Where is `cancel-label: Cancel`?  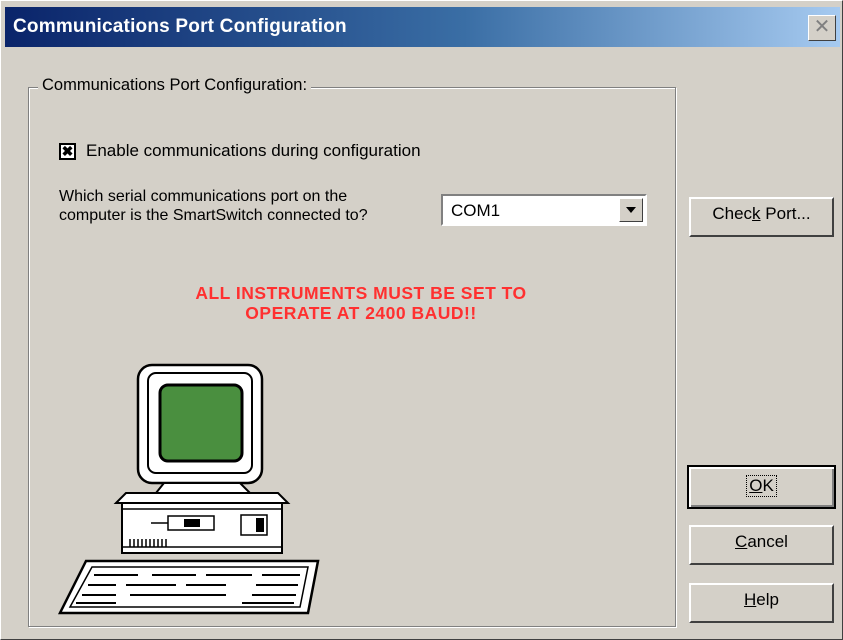 cancel-label: Cancel is located at coordinates (761, 541).